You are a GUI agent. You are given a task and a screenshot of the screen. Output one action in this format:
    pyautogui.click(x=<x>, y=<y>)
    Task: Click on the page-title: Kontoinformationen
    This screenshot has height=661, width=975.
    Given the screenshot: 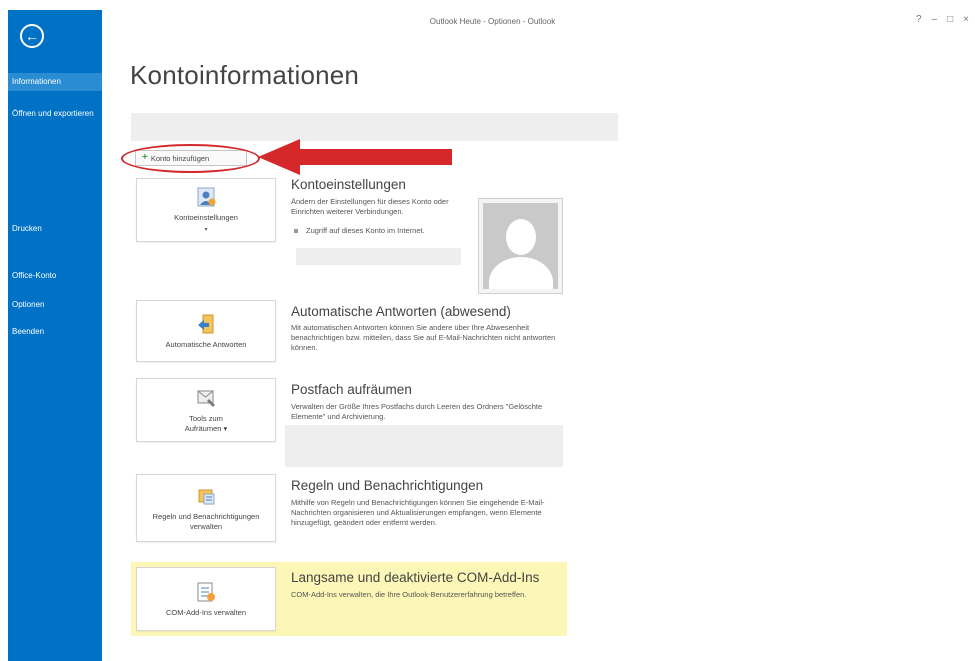 What is the action you would take?
    pyautogui.click(x=245, y=75)
    